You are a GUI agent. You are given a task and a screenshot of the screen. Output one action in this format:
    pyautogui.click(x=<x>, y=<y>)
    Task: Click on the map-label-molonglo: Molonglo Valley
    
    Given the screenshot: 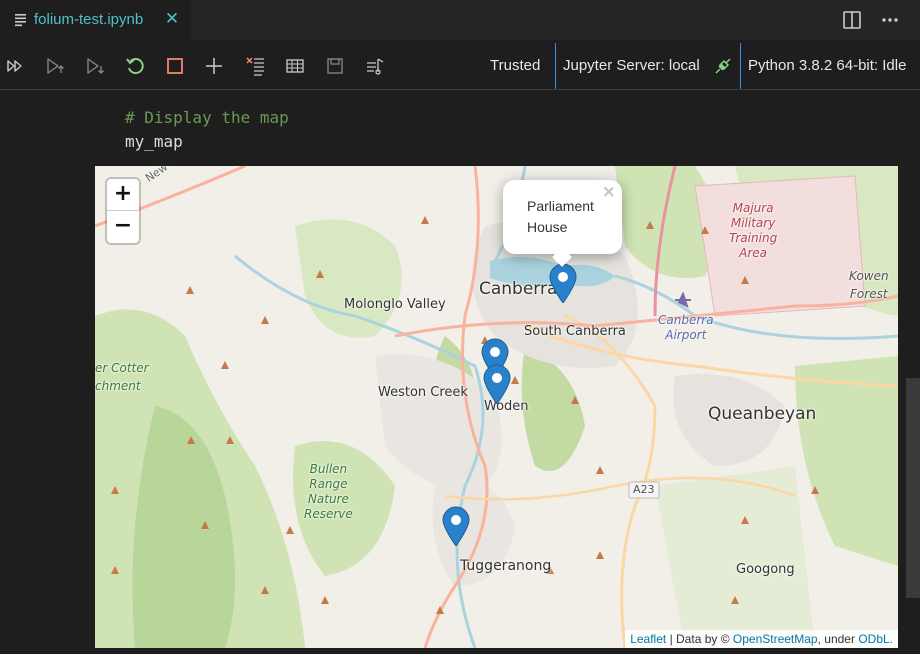 What is the action you would take?
    pyautogui.click(x=395, y=304)
    